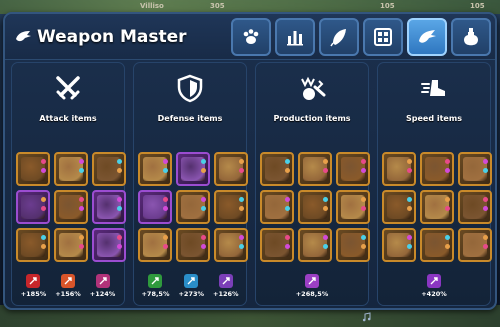 The height and width of the screenshot is (327, 500). What do you see at coordinates (33, 281) in the screenshot?
I see `sword-bonus-icon` at bounding box center [33, 281].